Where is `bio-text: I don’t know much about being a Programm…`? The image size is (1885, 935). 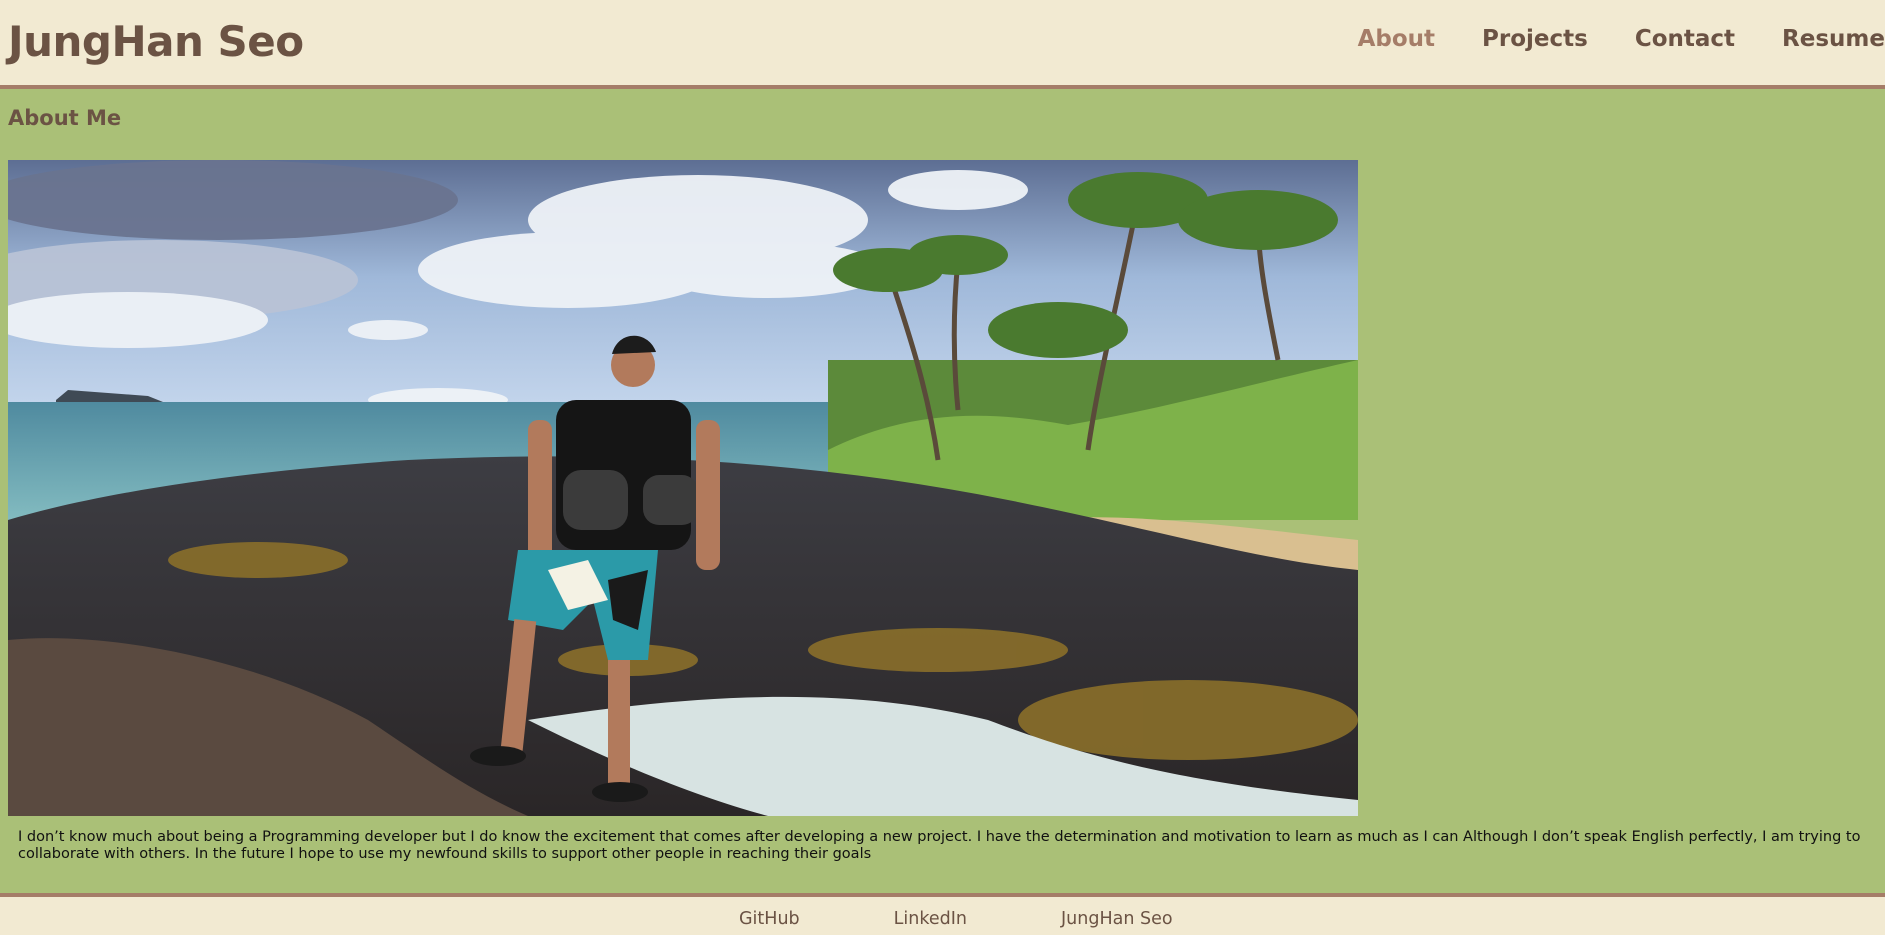
bio-text: I don’t know much about being a Programm… is located at coordinates (939, 845).